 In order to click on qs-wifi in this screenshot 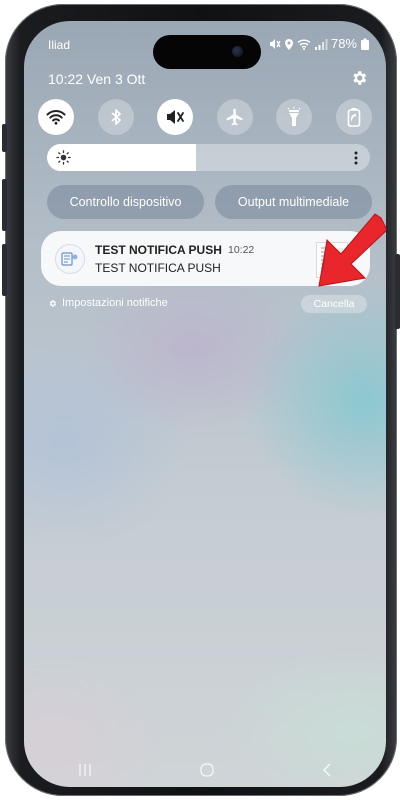, I will do `click(56, 117)`.